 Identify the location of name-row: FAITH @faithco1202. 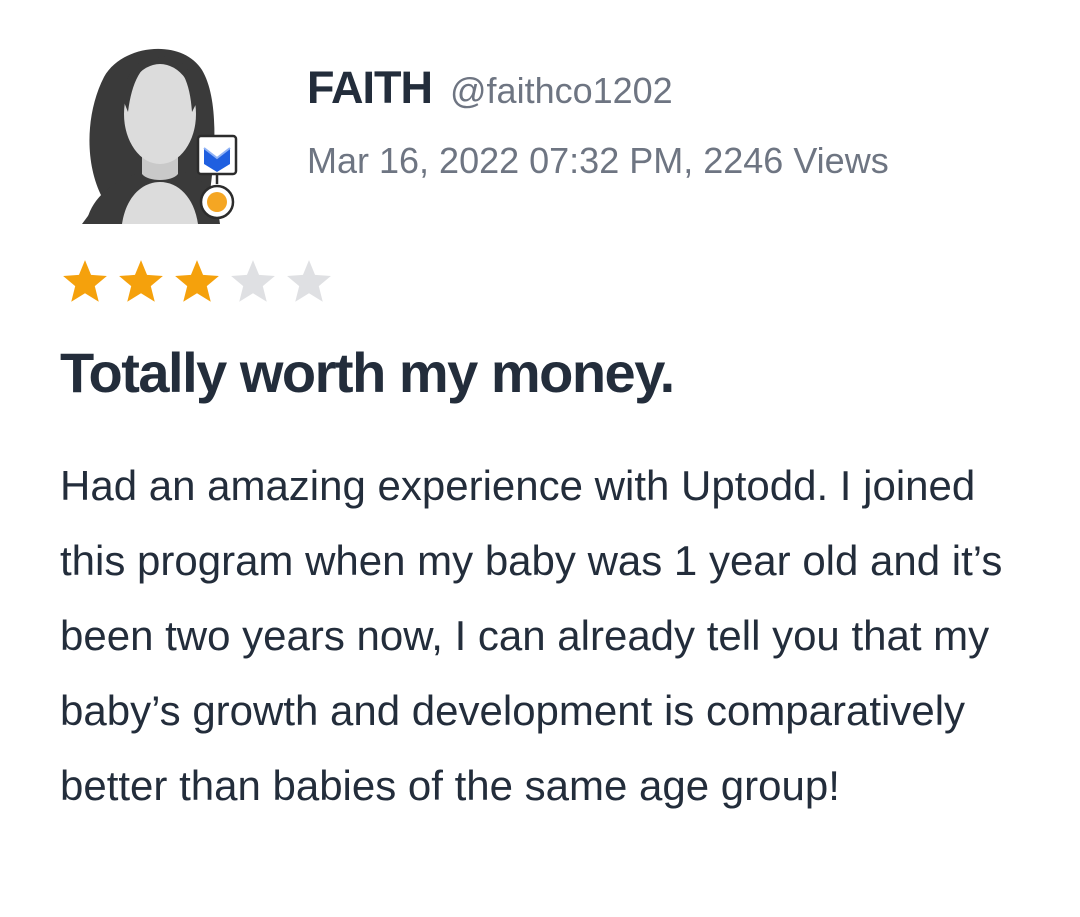
(598, 88).